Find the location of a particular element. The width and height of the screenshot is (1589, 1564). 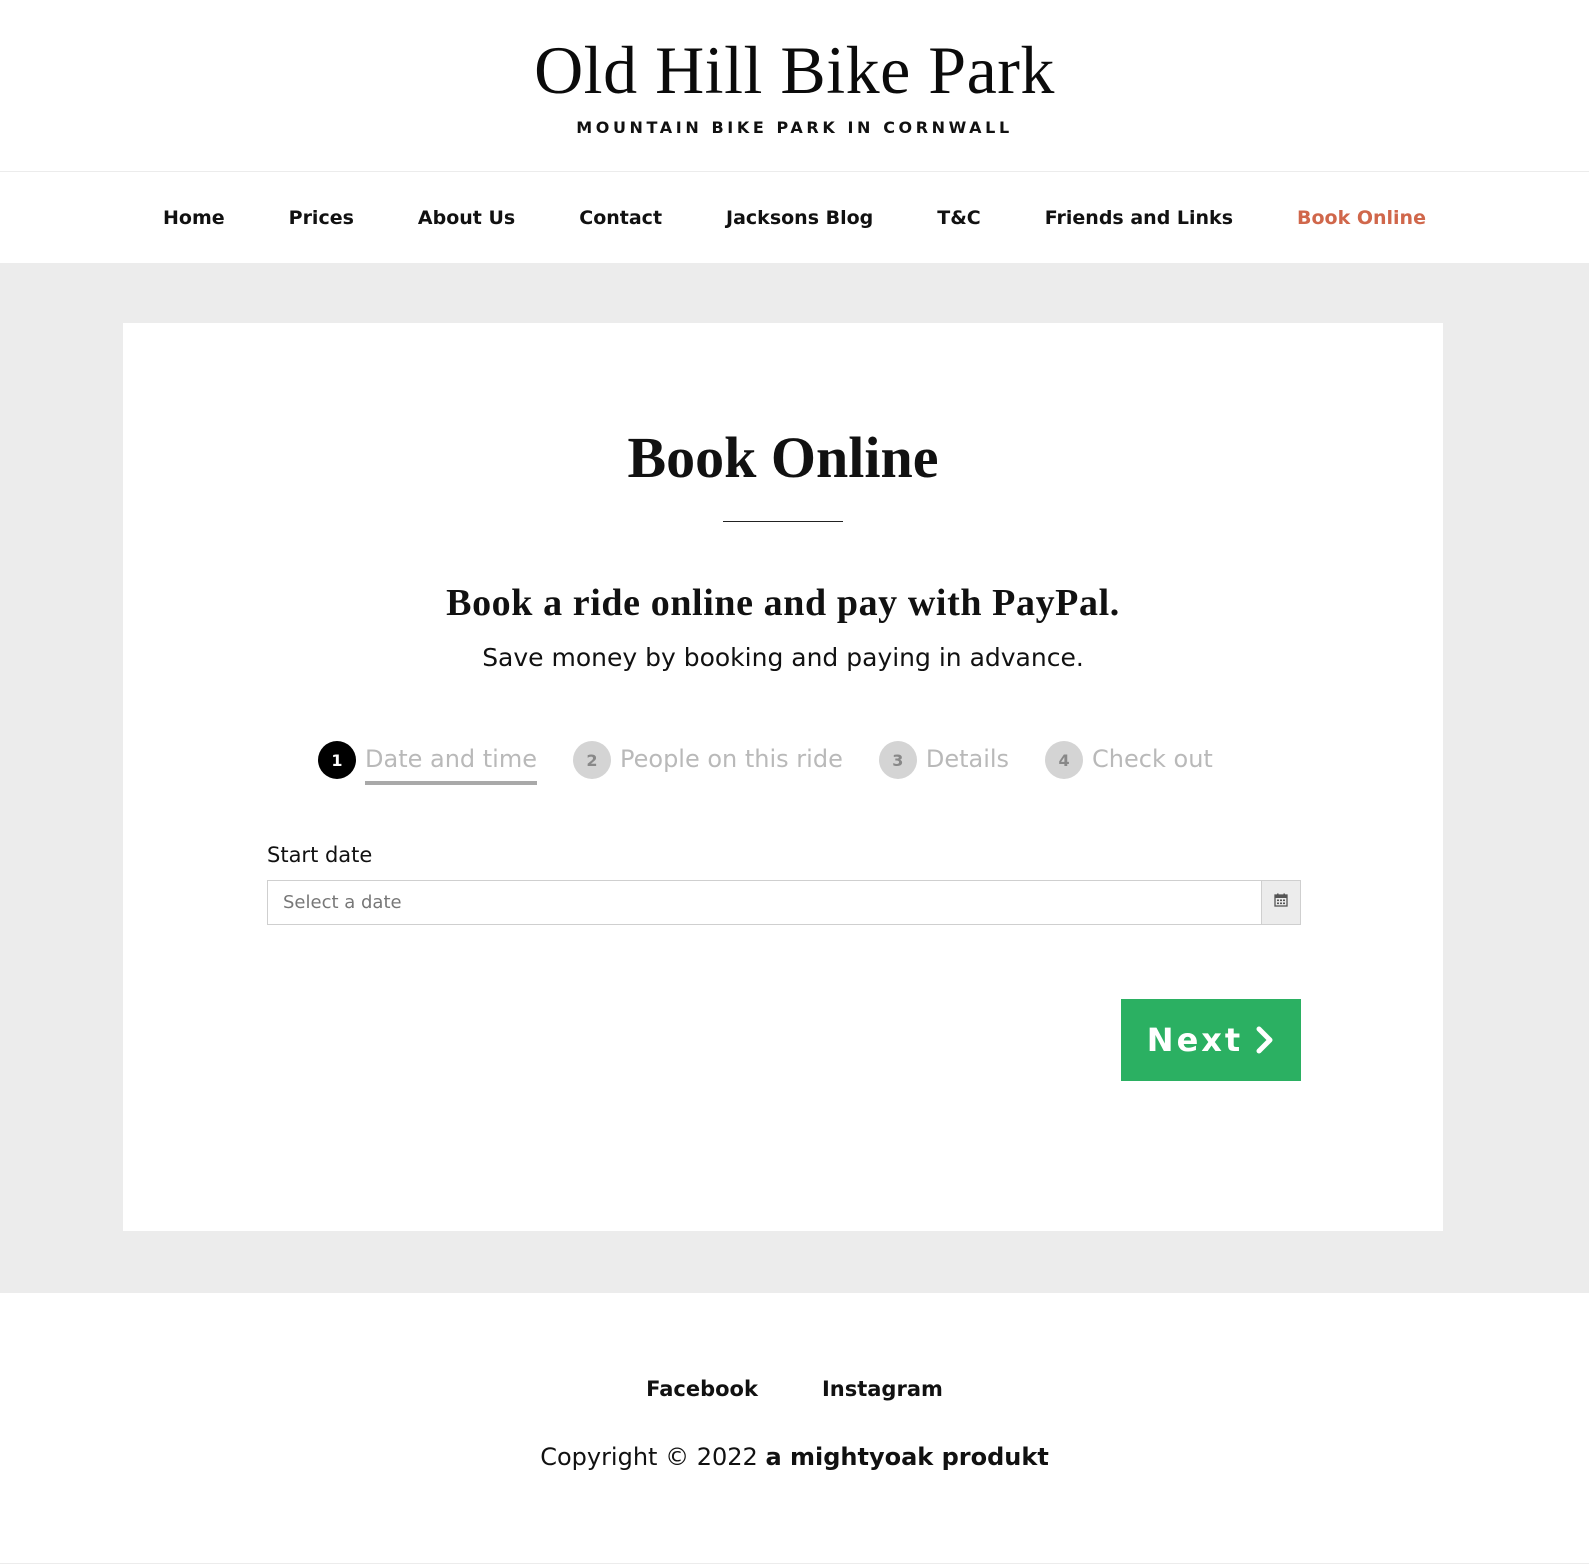

step-label: Details is located at coordinates (967, 759).